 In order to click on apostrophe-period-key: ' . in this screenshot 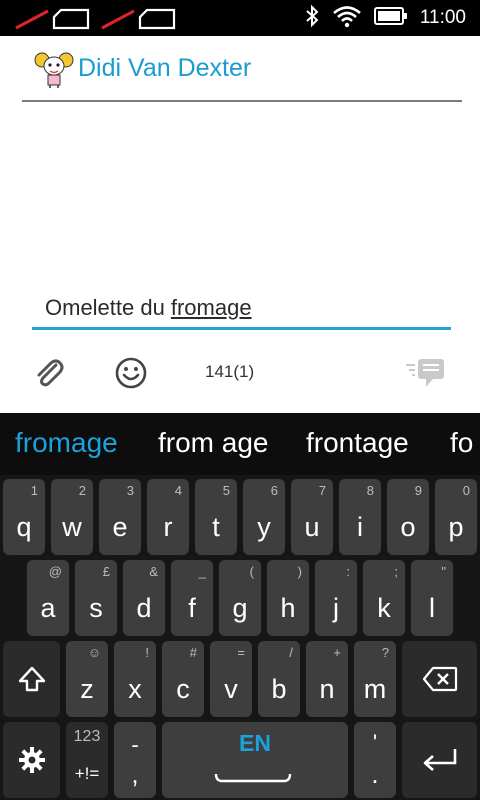, I will do `click(375, 760)`.